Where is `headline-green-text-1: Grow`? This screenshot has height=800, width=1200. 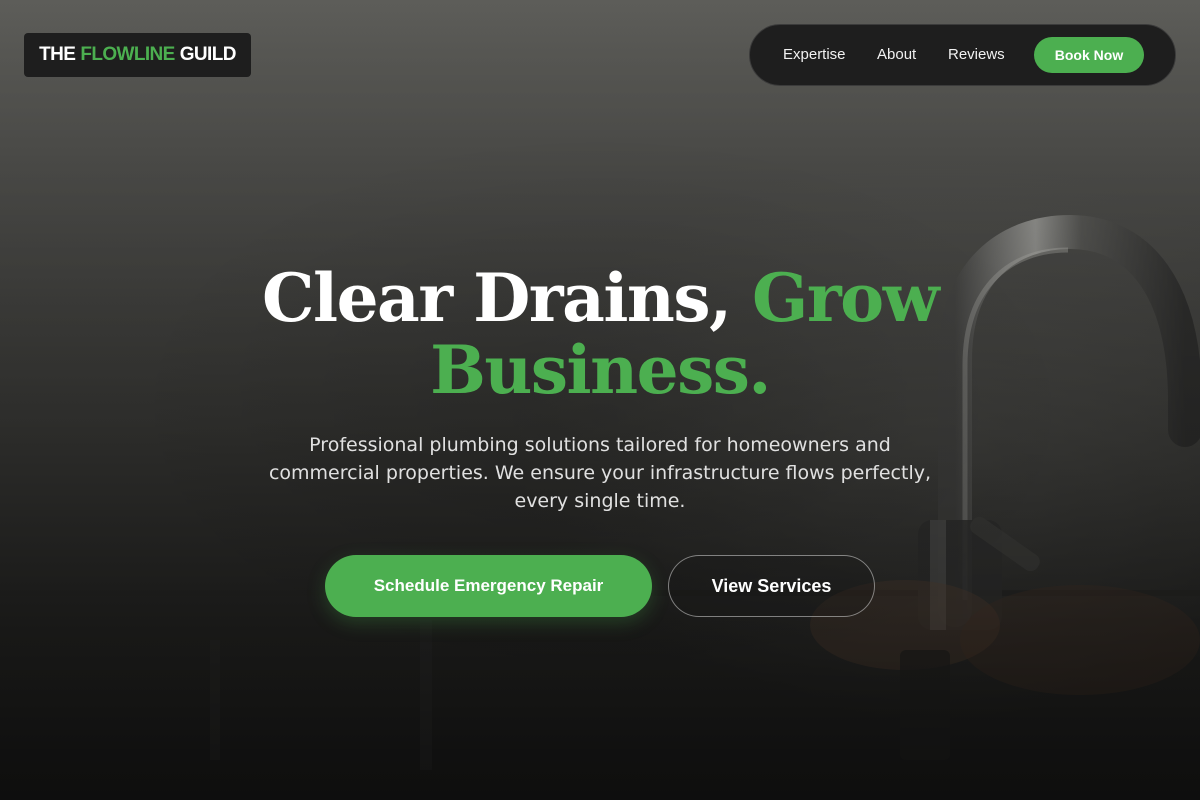
headline-green-text-1: Grow is located at coordinates (845, 298).